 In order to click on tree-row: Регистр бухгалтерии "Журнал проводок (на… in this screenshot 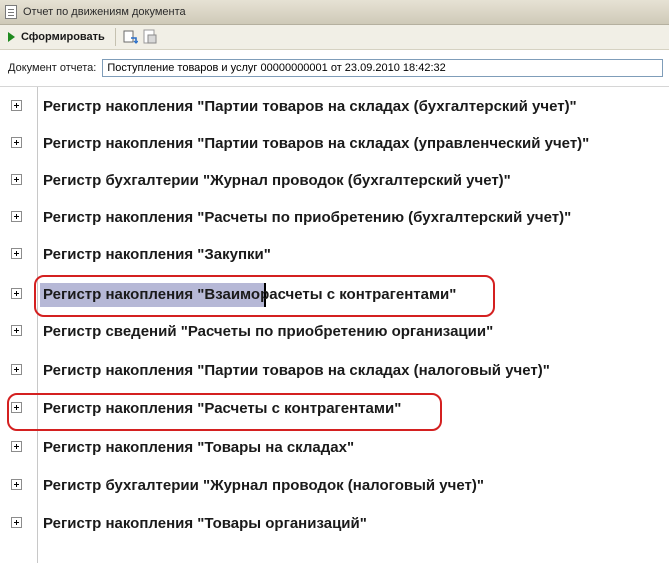, I will do `click(334, 486)`.